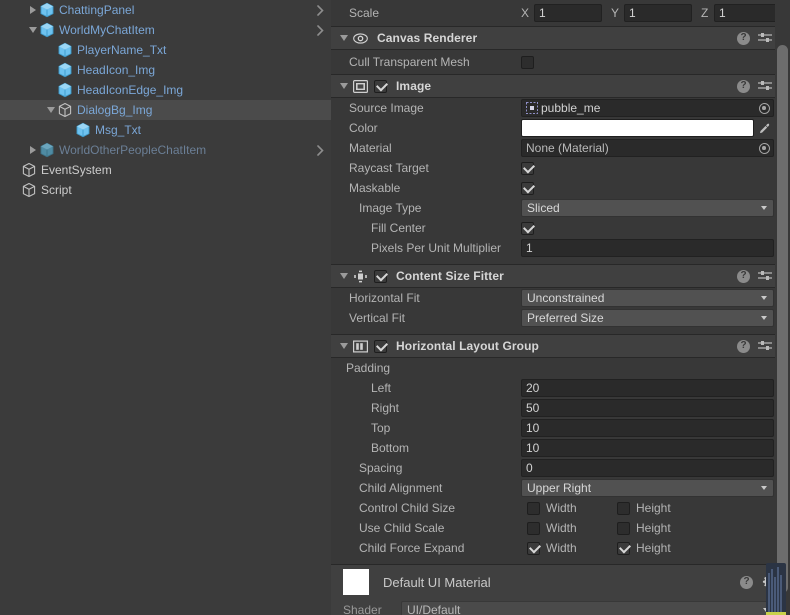  I want to click on use-child-scale-height-toggle: Height, so click(656, 528).